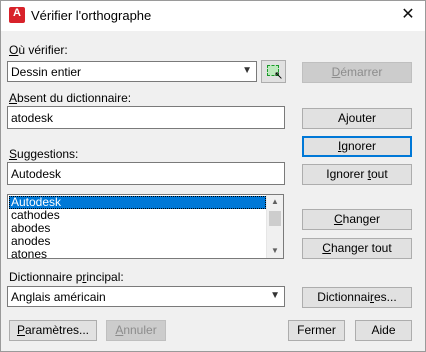 Image resolution: width=426 pixels, height=352 pixels. Describe the element at coordinates (137, 227) in the screenshot. I see `suggestions-list-items: Autodesk cathodes abodes anodes atones` at that location.